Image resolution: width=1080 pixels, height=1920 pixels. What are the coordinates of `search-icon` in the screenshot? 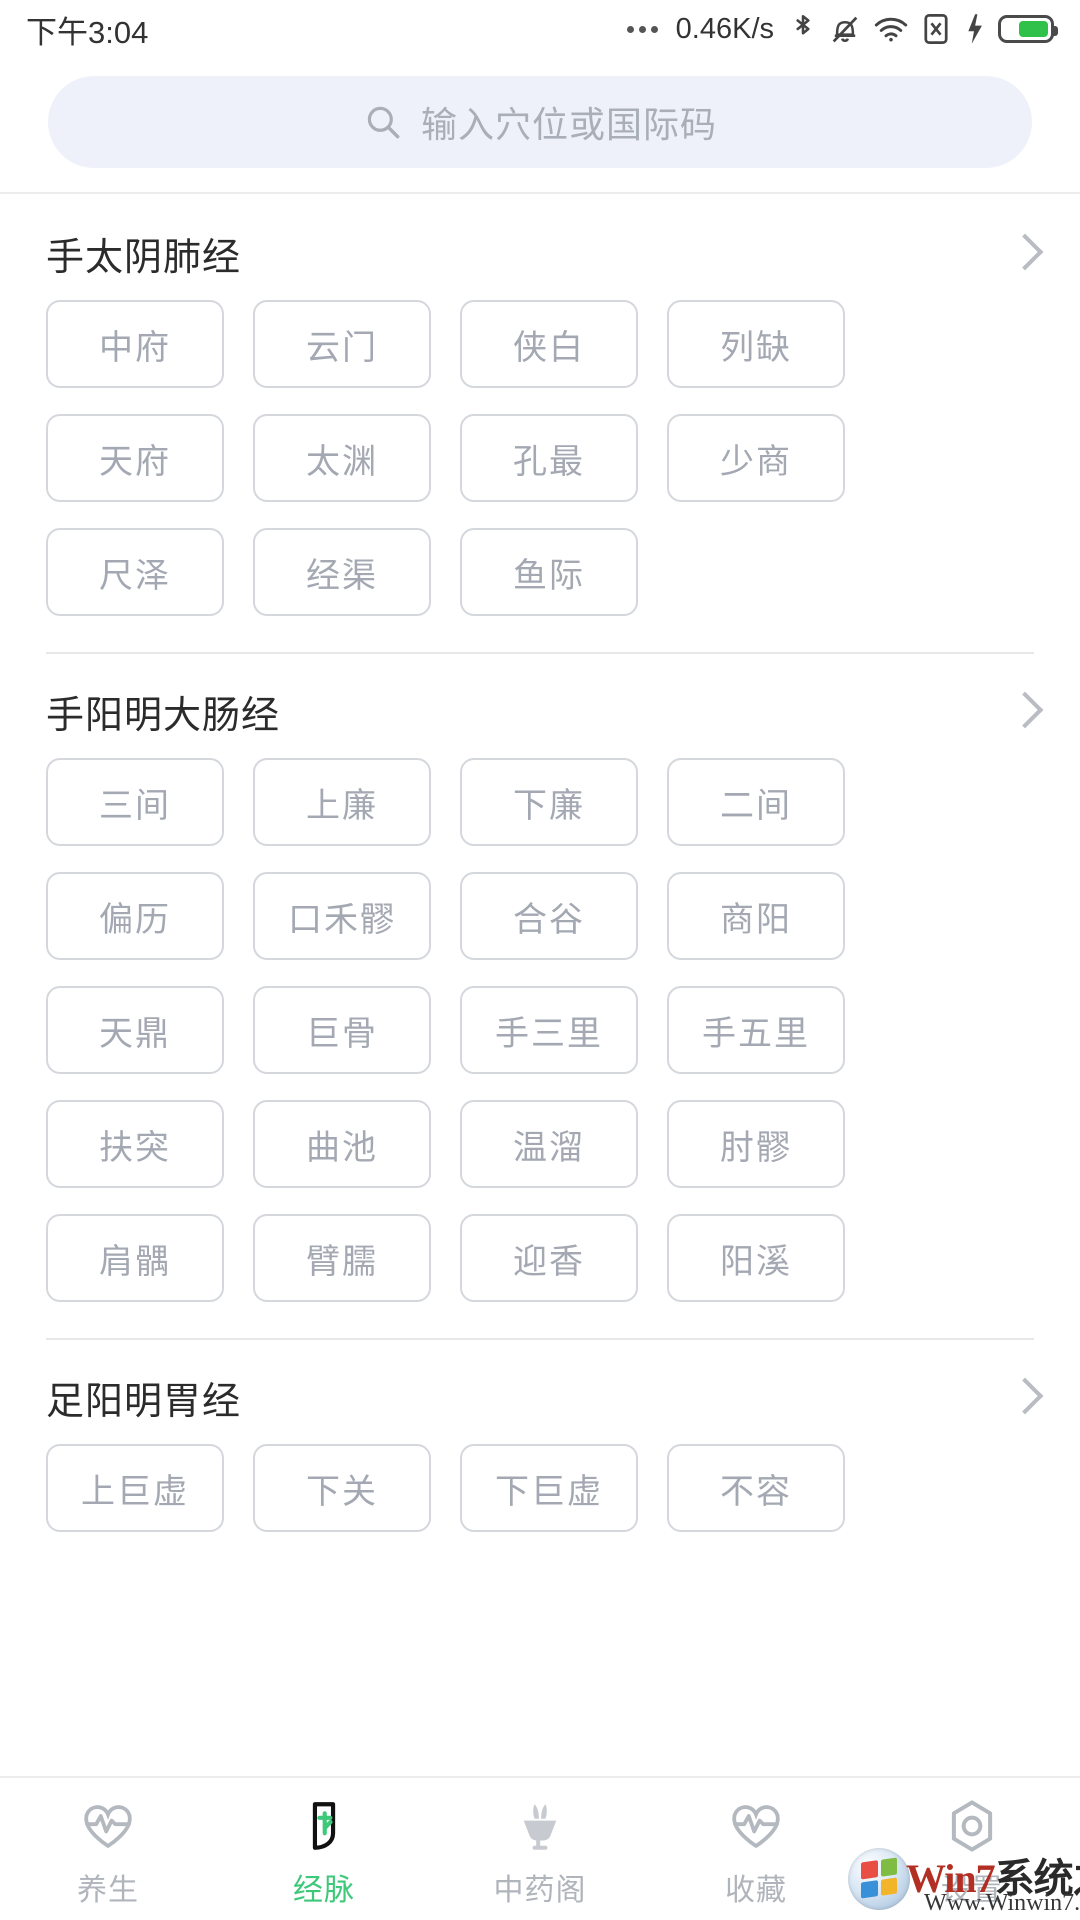 It's located at (383, 122).